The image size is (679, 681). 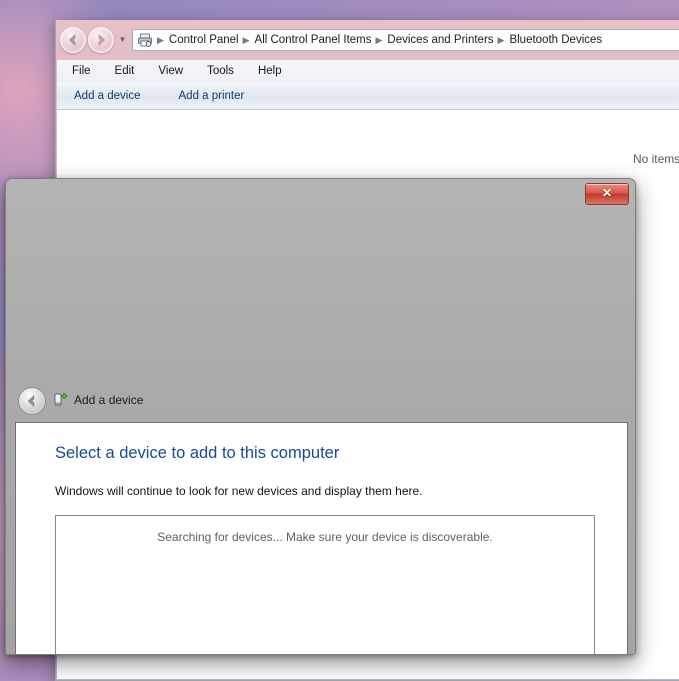 I want to click on dialog-title: Add a device, so click(x=109, y=400).